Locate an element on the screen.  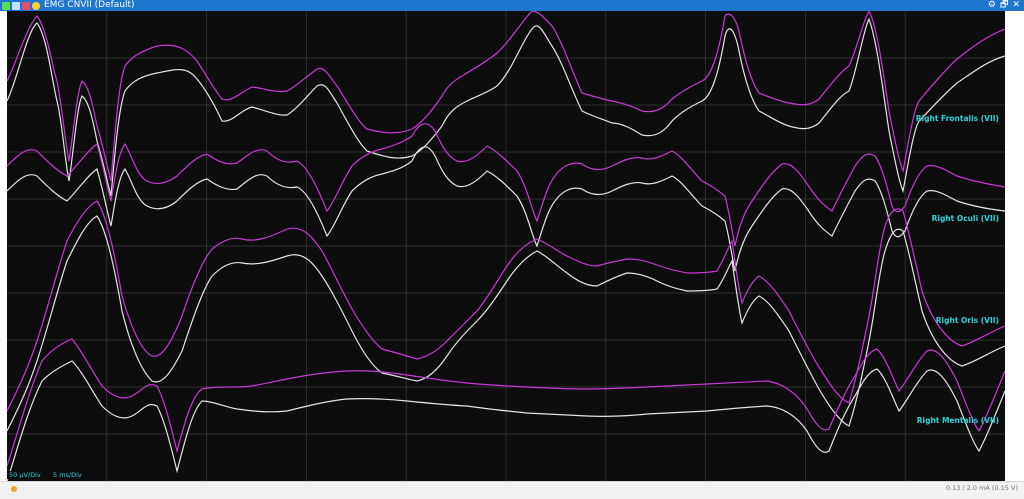
stimulus-indicator-icon is located at coordinates (14, 489).